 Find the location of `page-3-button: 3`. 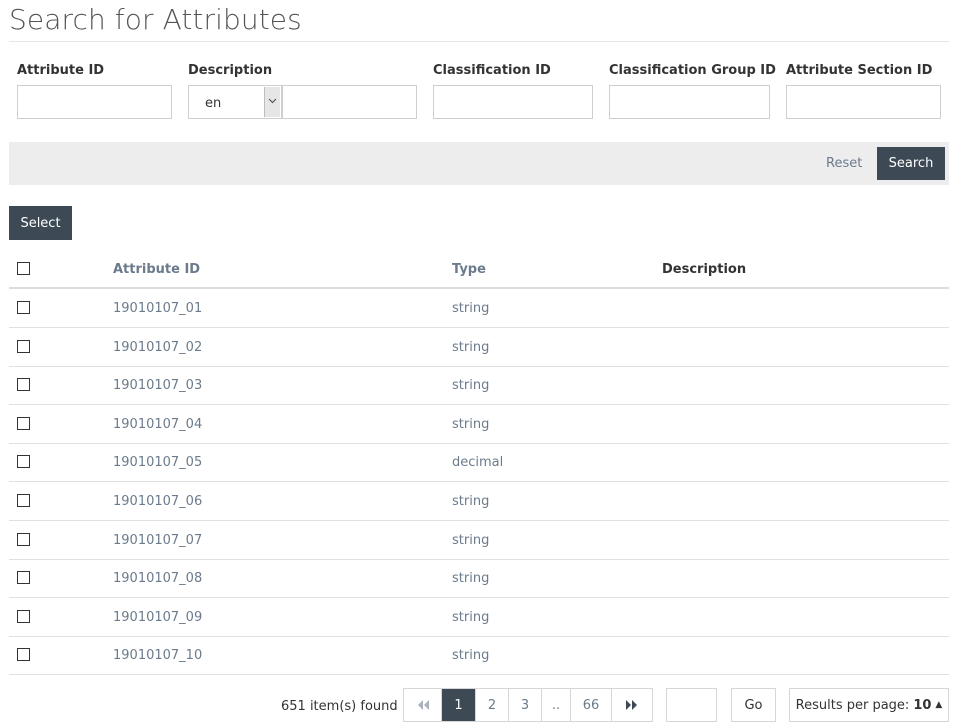

page-3-button: 3 is located at coordinates (525, 705).